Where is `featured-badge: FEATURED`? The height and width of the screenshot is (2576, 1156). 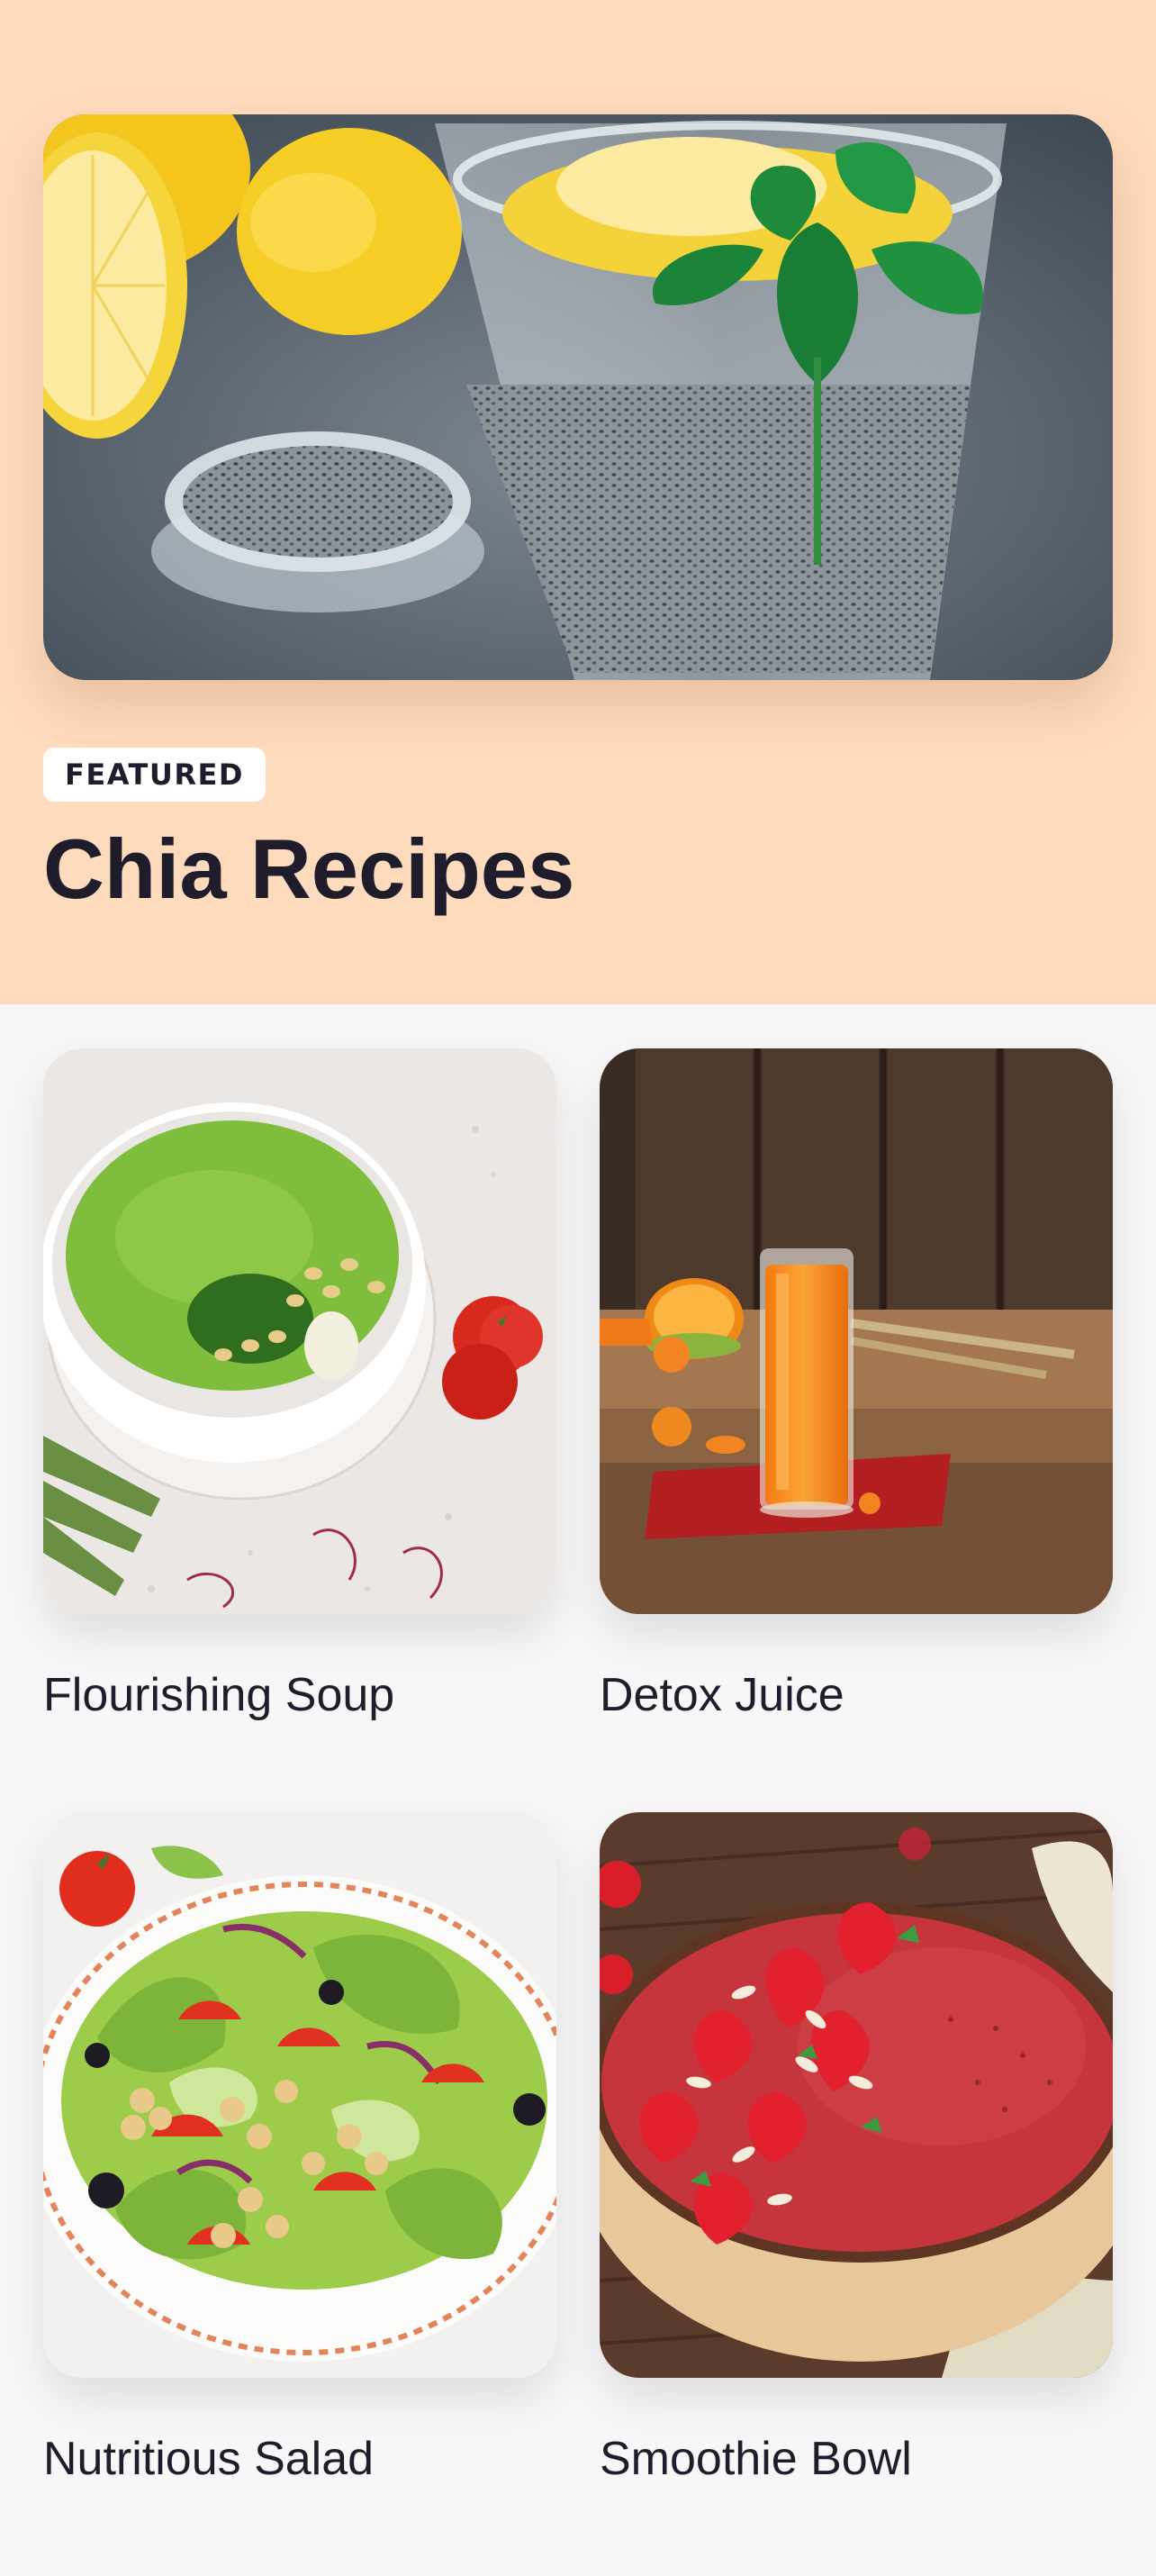
featured-badge: FEATURED is located at coordinates (154, 775).